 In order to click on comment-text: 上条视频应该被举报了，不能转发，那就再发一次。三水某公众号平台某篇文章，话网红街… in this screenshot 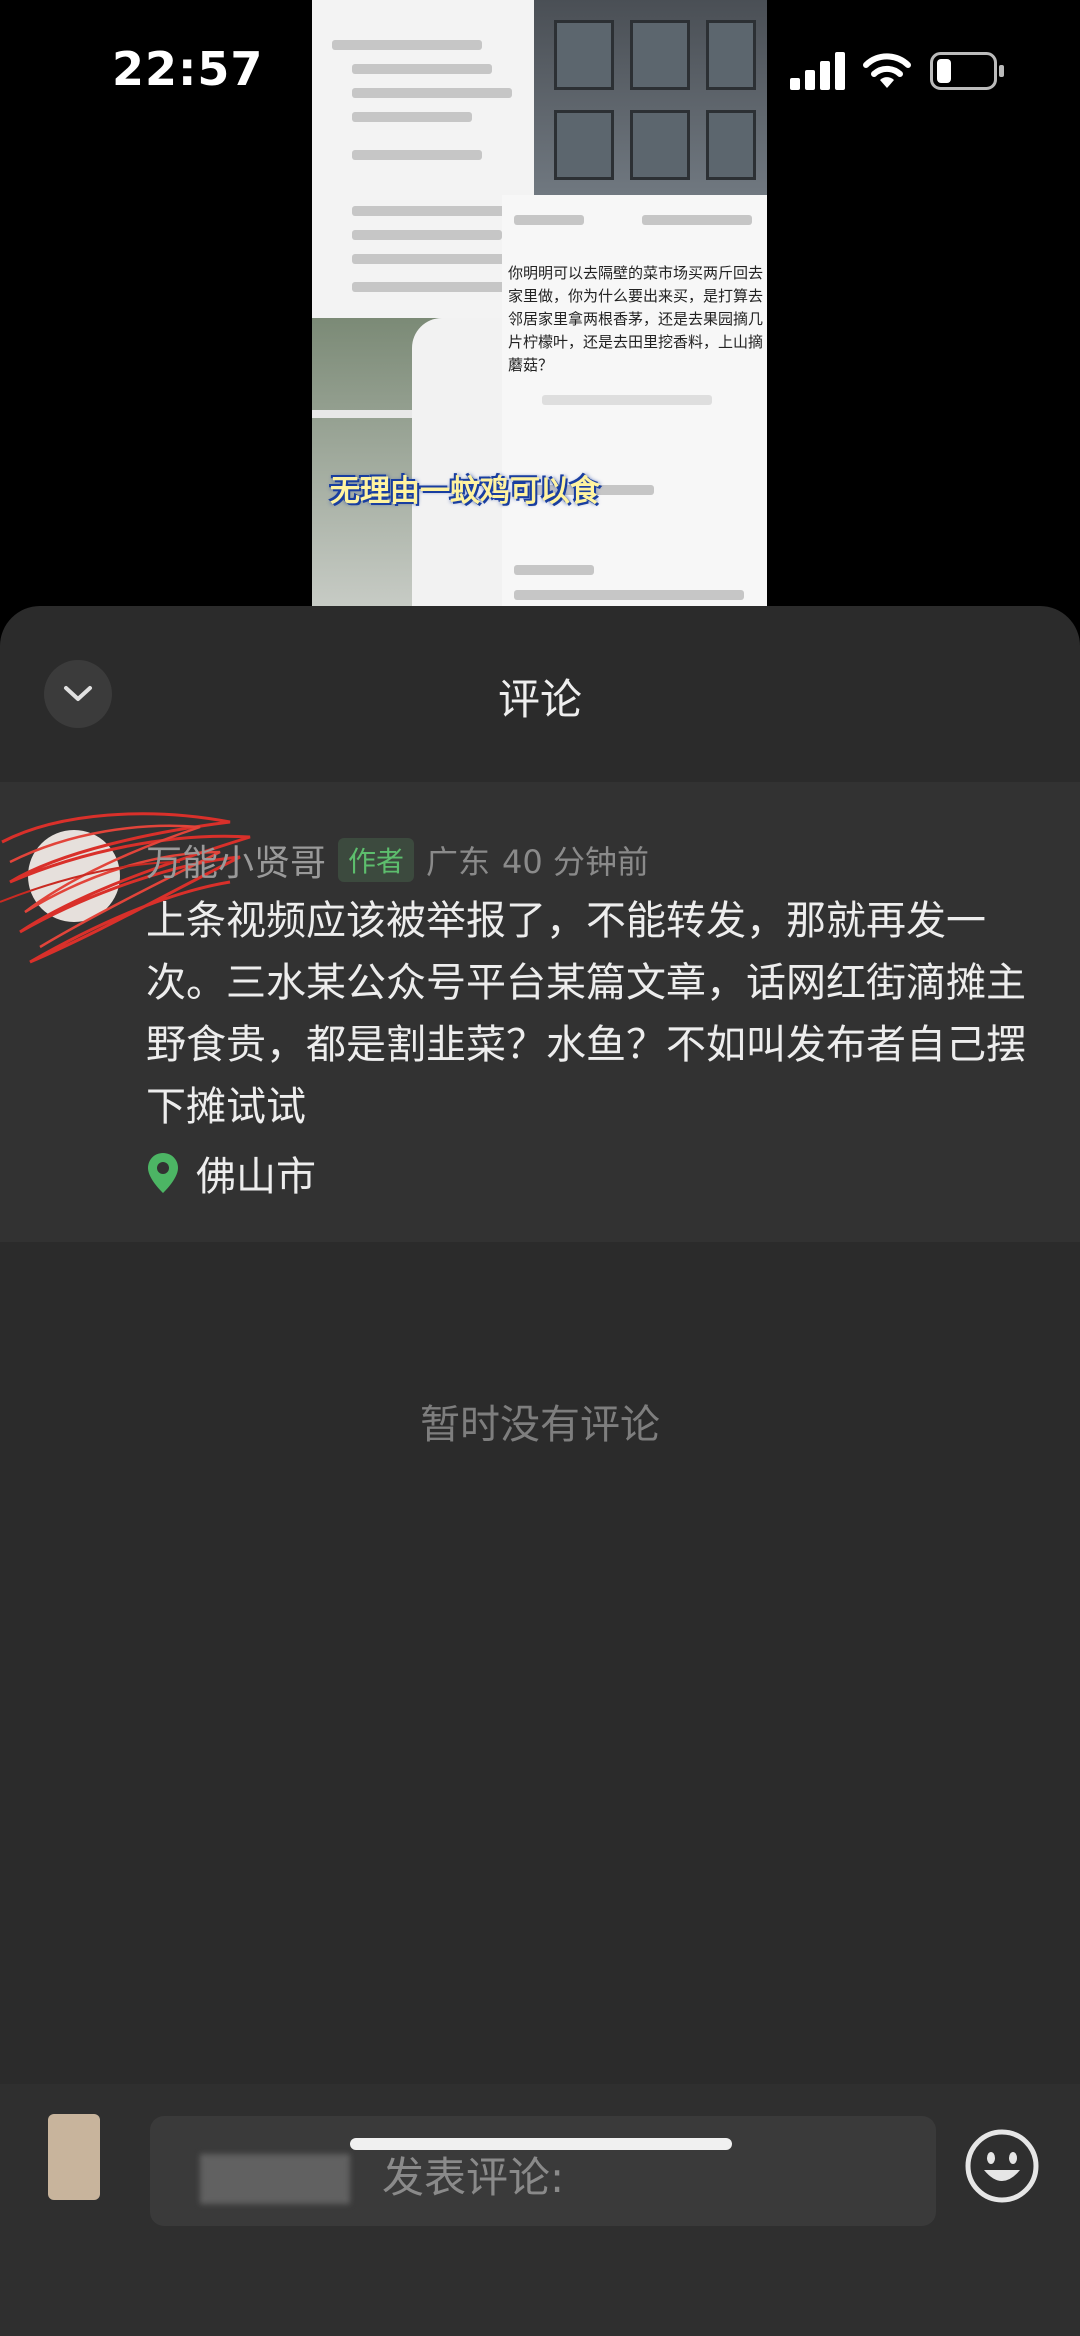, I will do `click(586, 1014)`.